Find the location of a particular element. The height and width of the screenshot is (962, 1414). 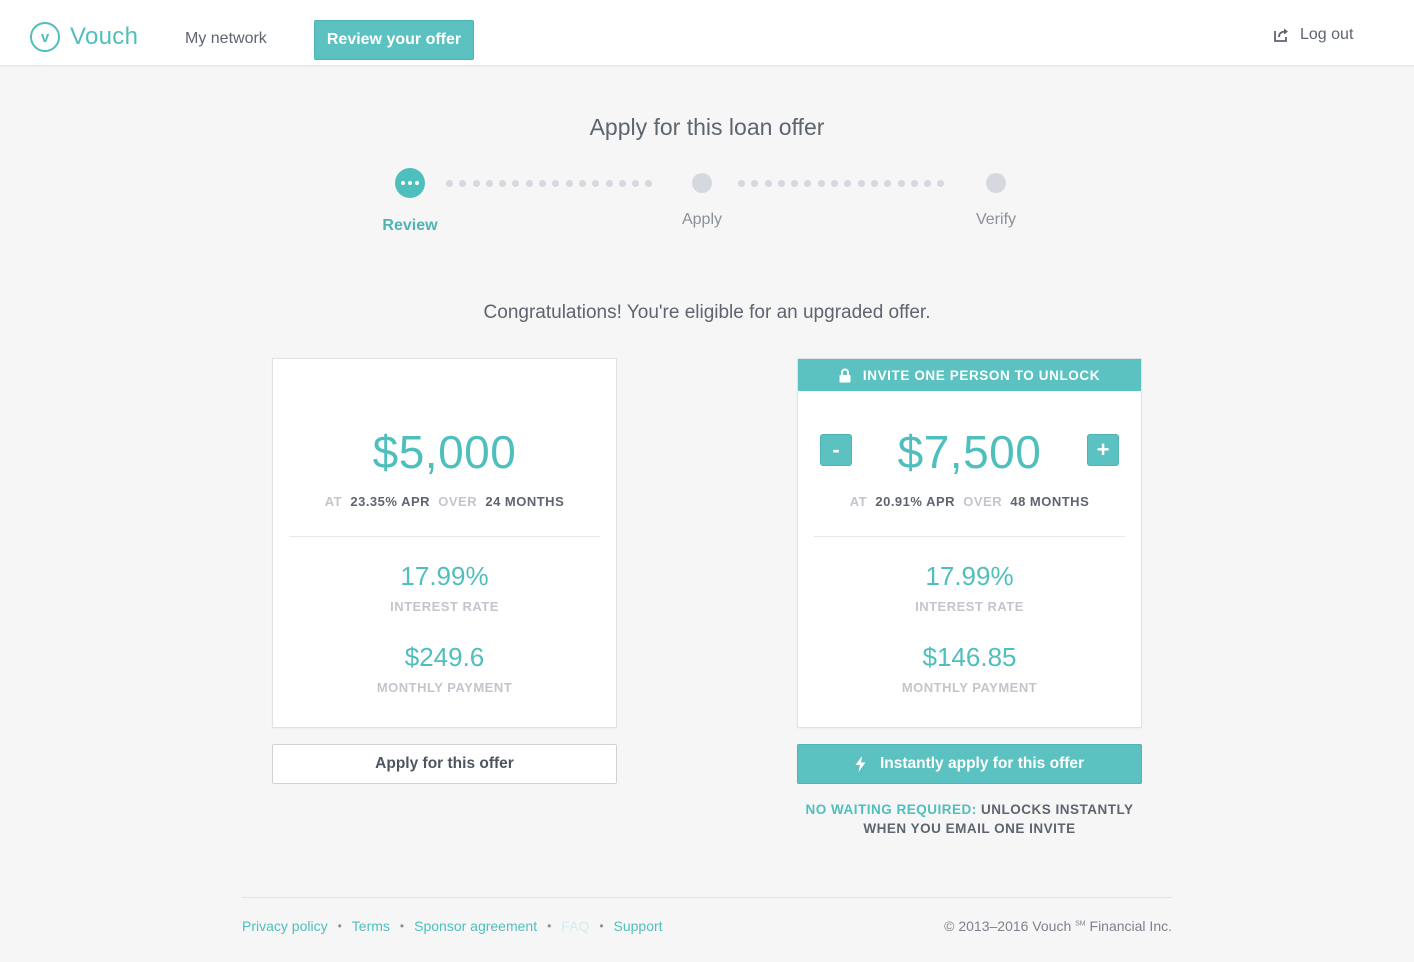

copyright-suffix: Financial Inc. is located at coordinates (1130, 926).